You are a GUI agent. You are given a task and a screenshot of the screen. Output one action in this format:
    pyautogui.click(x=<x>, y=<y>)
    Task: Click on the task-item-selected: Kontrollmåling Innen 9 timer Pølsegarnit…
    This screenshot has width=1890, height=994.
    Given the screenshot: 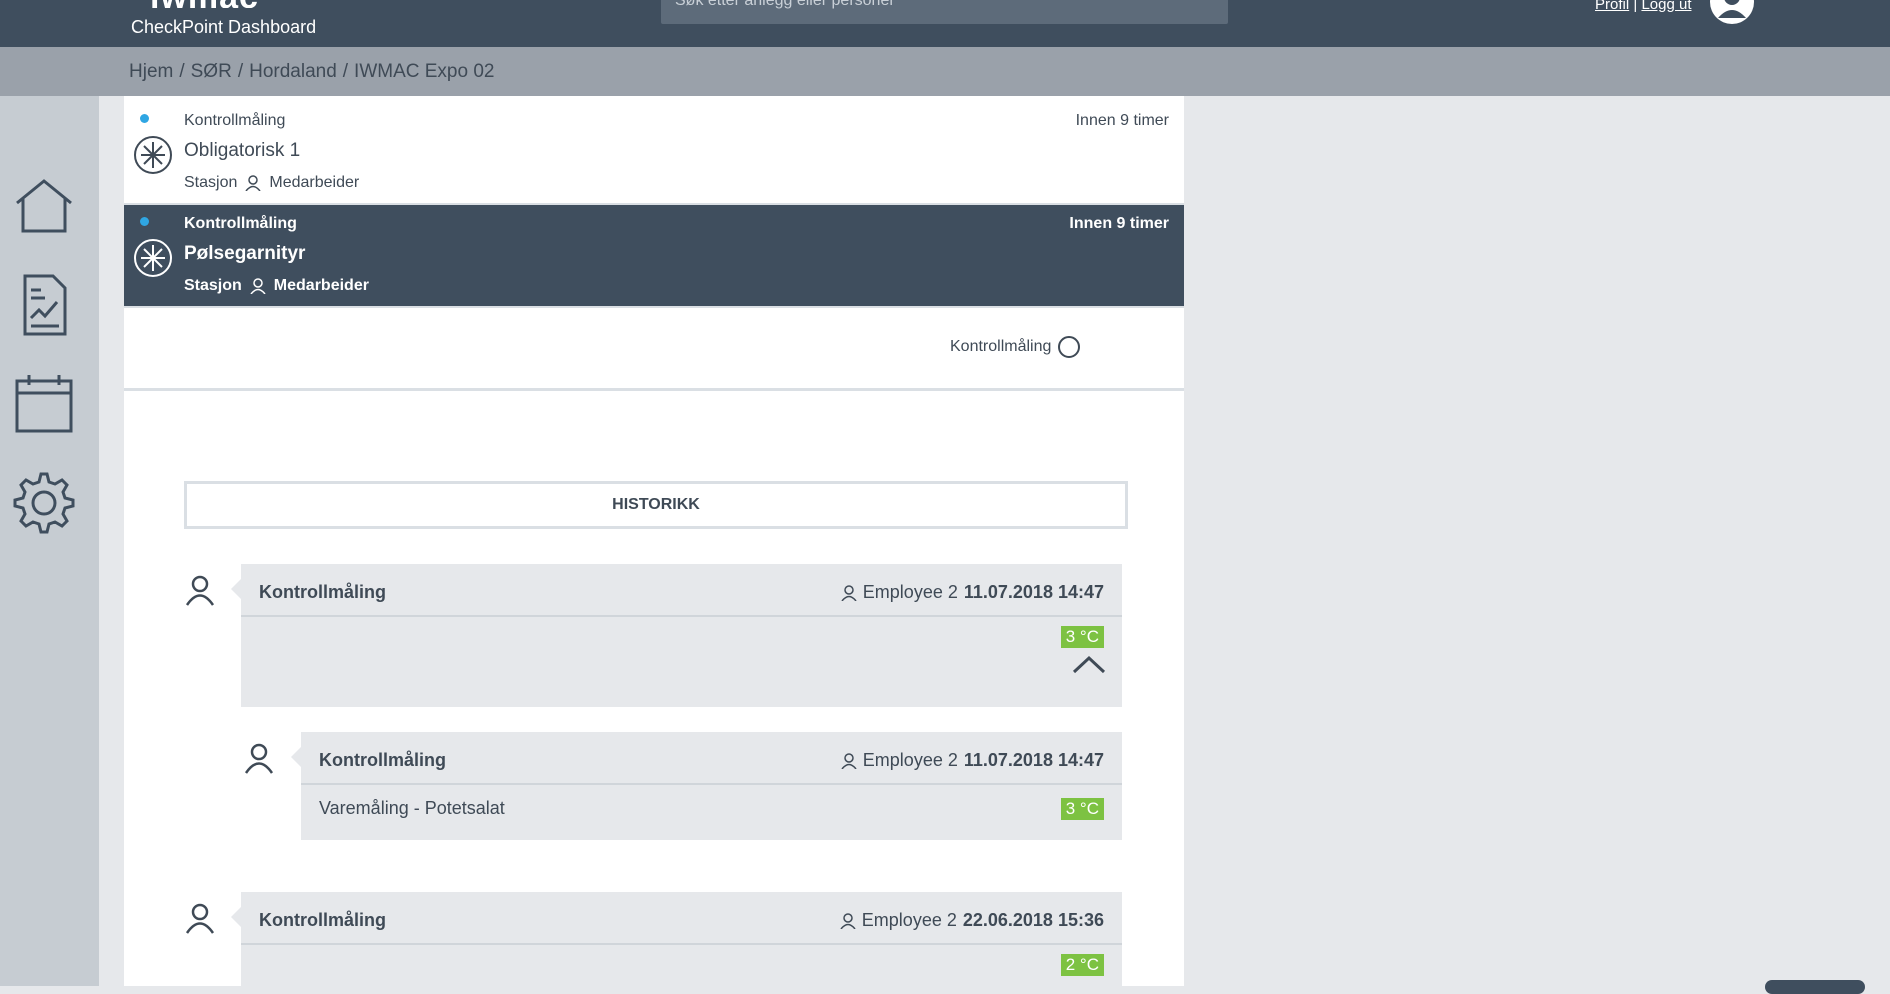 What is the action you would take?
    pyautogui.click(x=654, y=256)
    